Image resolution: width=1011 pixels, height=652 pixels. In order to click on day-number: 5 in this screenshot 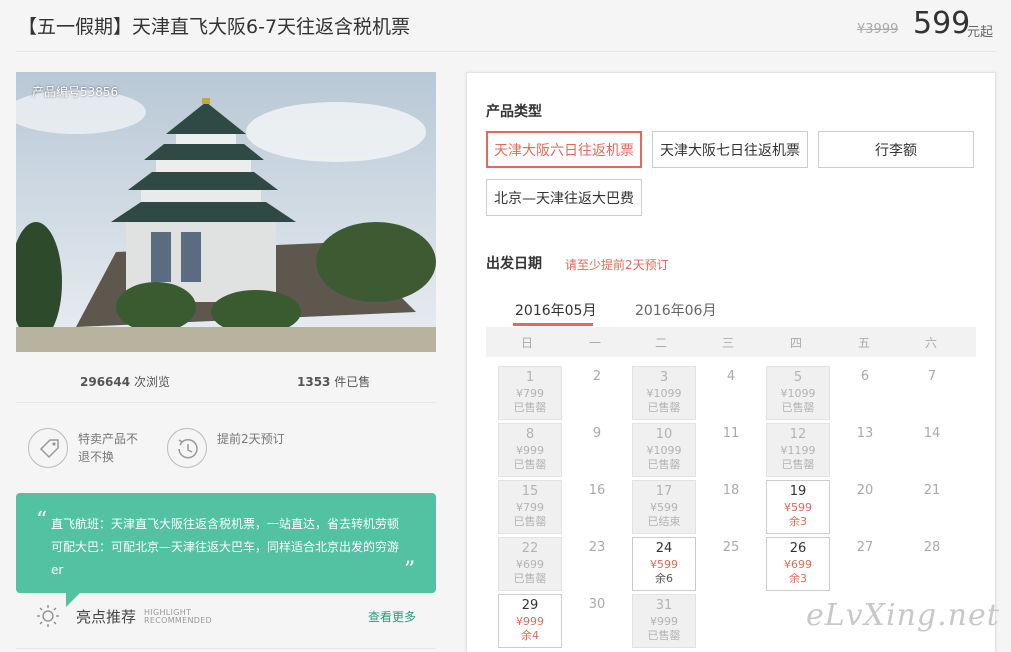, I will do `click(798, 377)`.